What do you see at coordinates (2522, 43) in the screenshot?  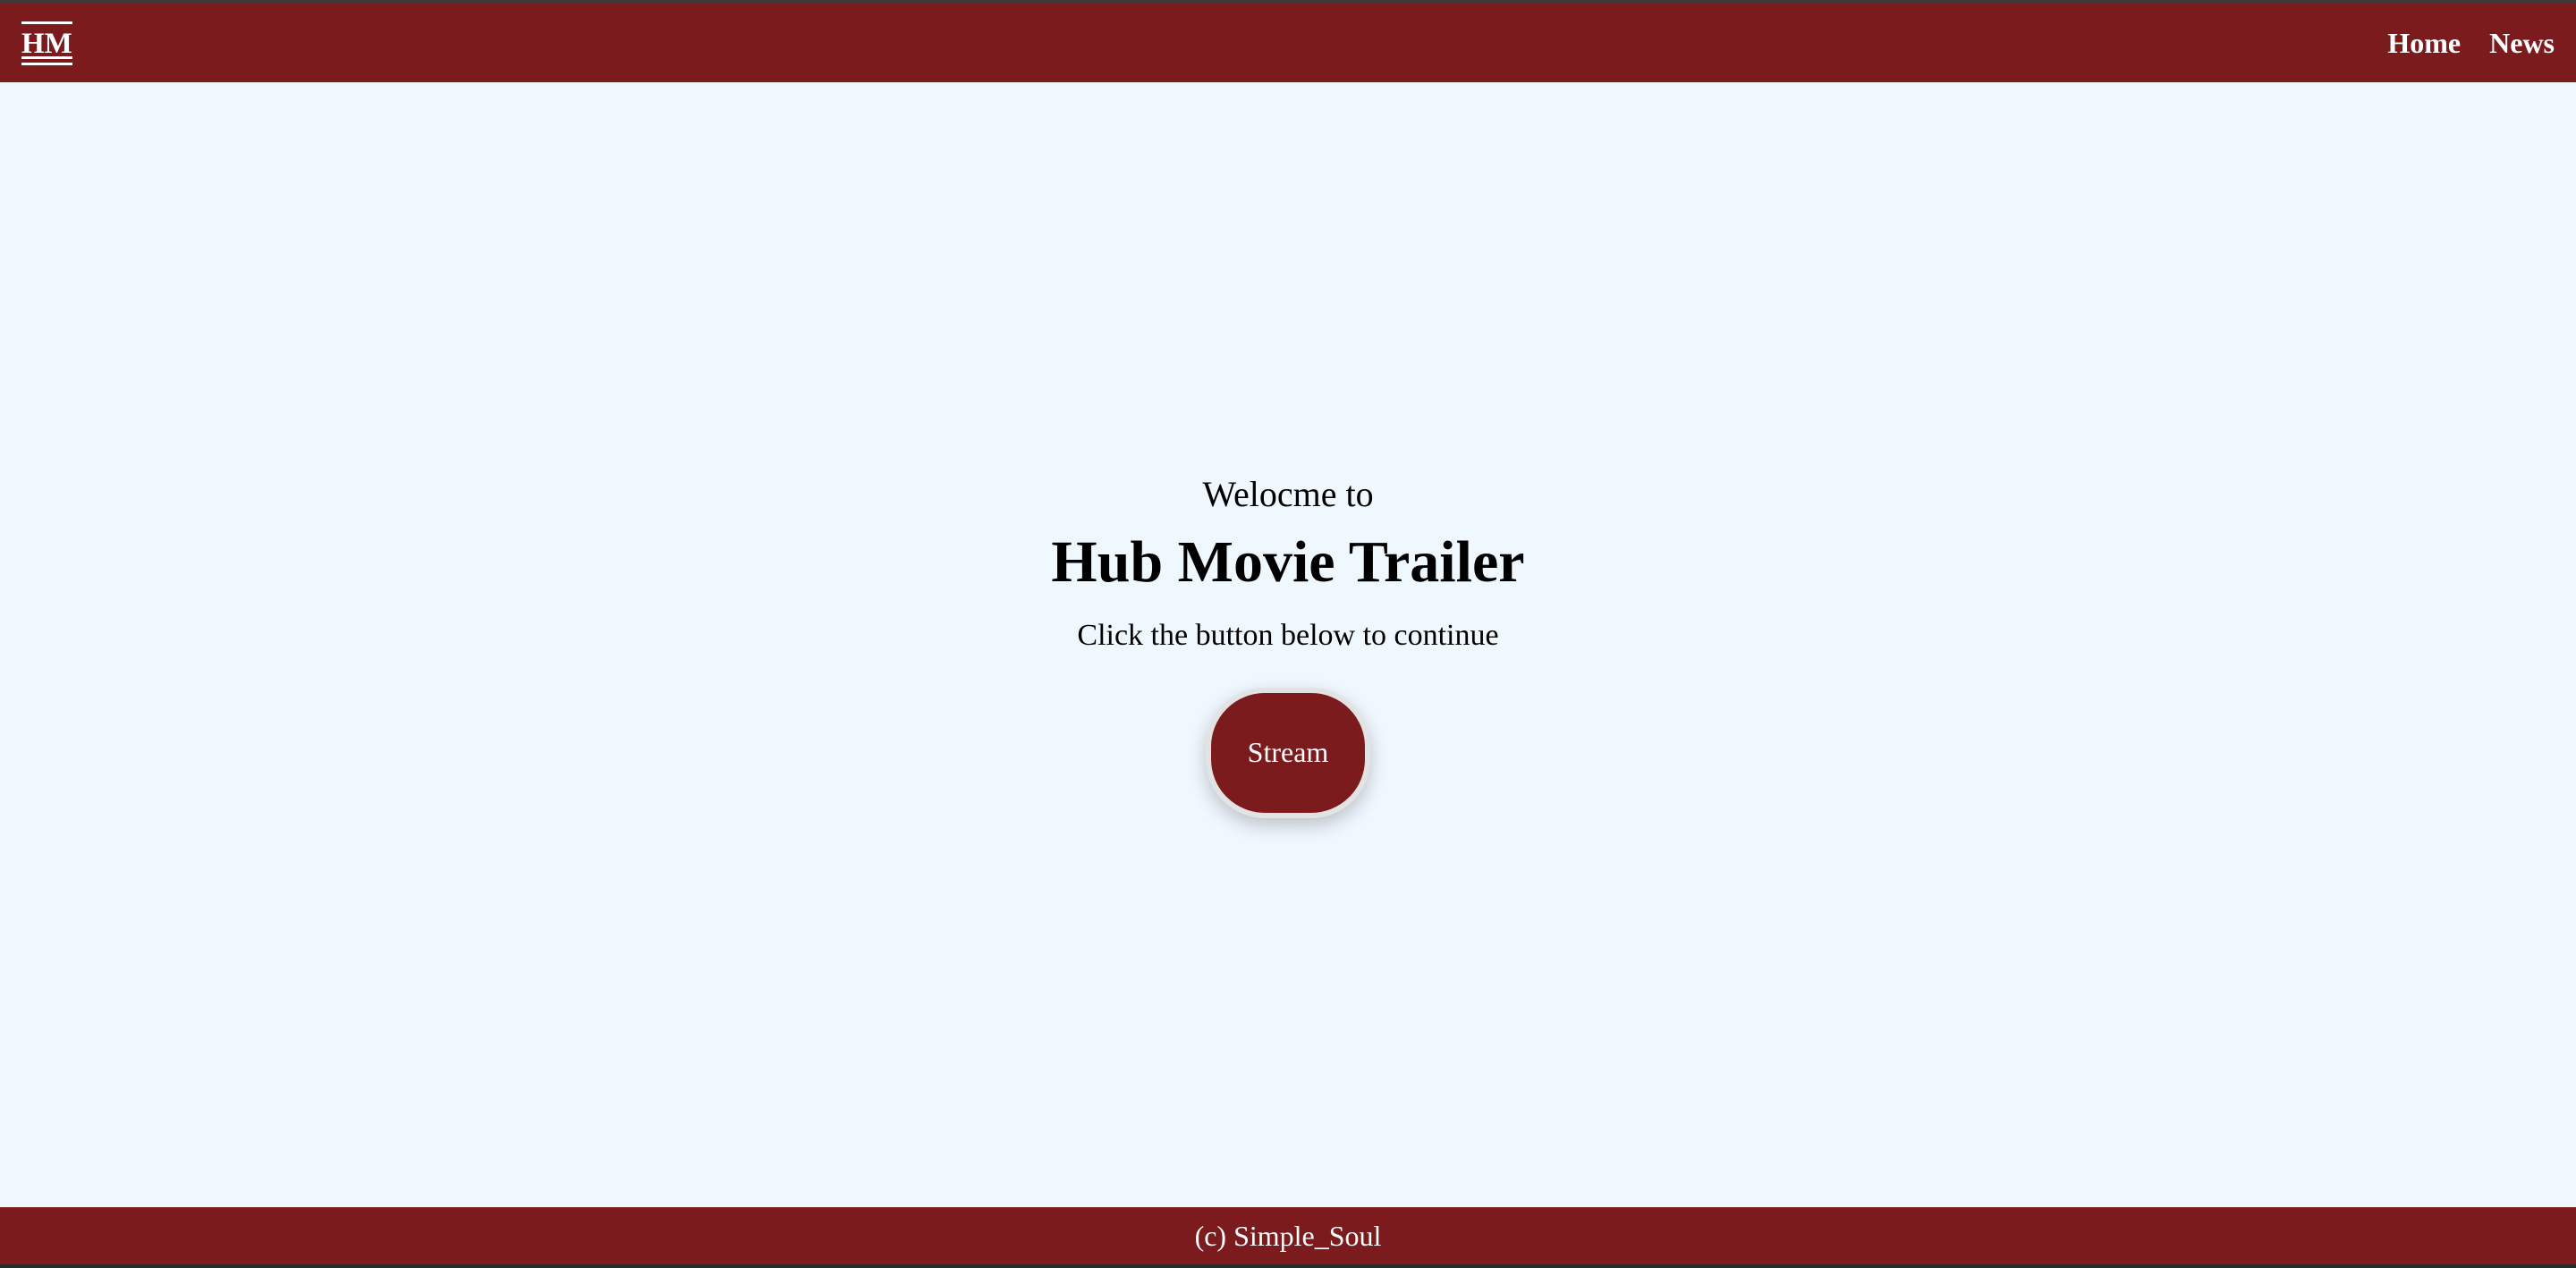 I see `nav-link-news: News` at bounding box center [2522, 43].